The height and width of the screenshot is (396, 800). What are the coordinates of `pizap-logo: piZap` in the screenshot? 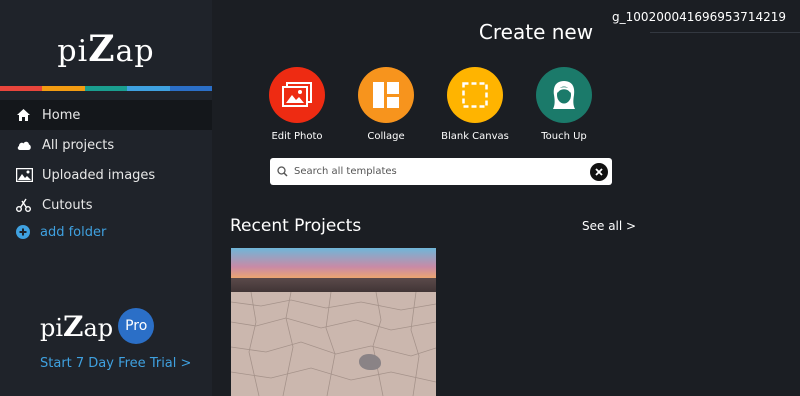 It's located at (106, 49).